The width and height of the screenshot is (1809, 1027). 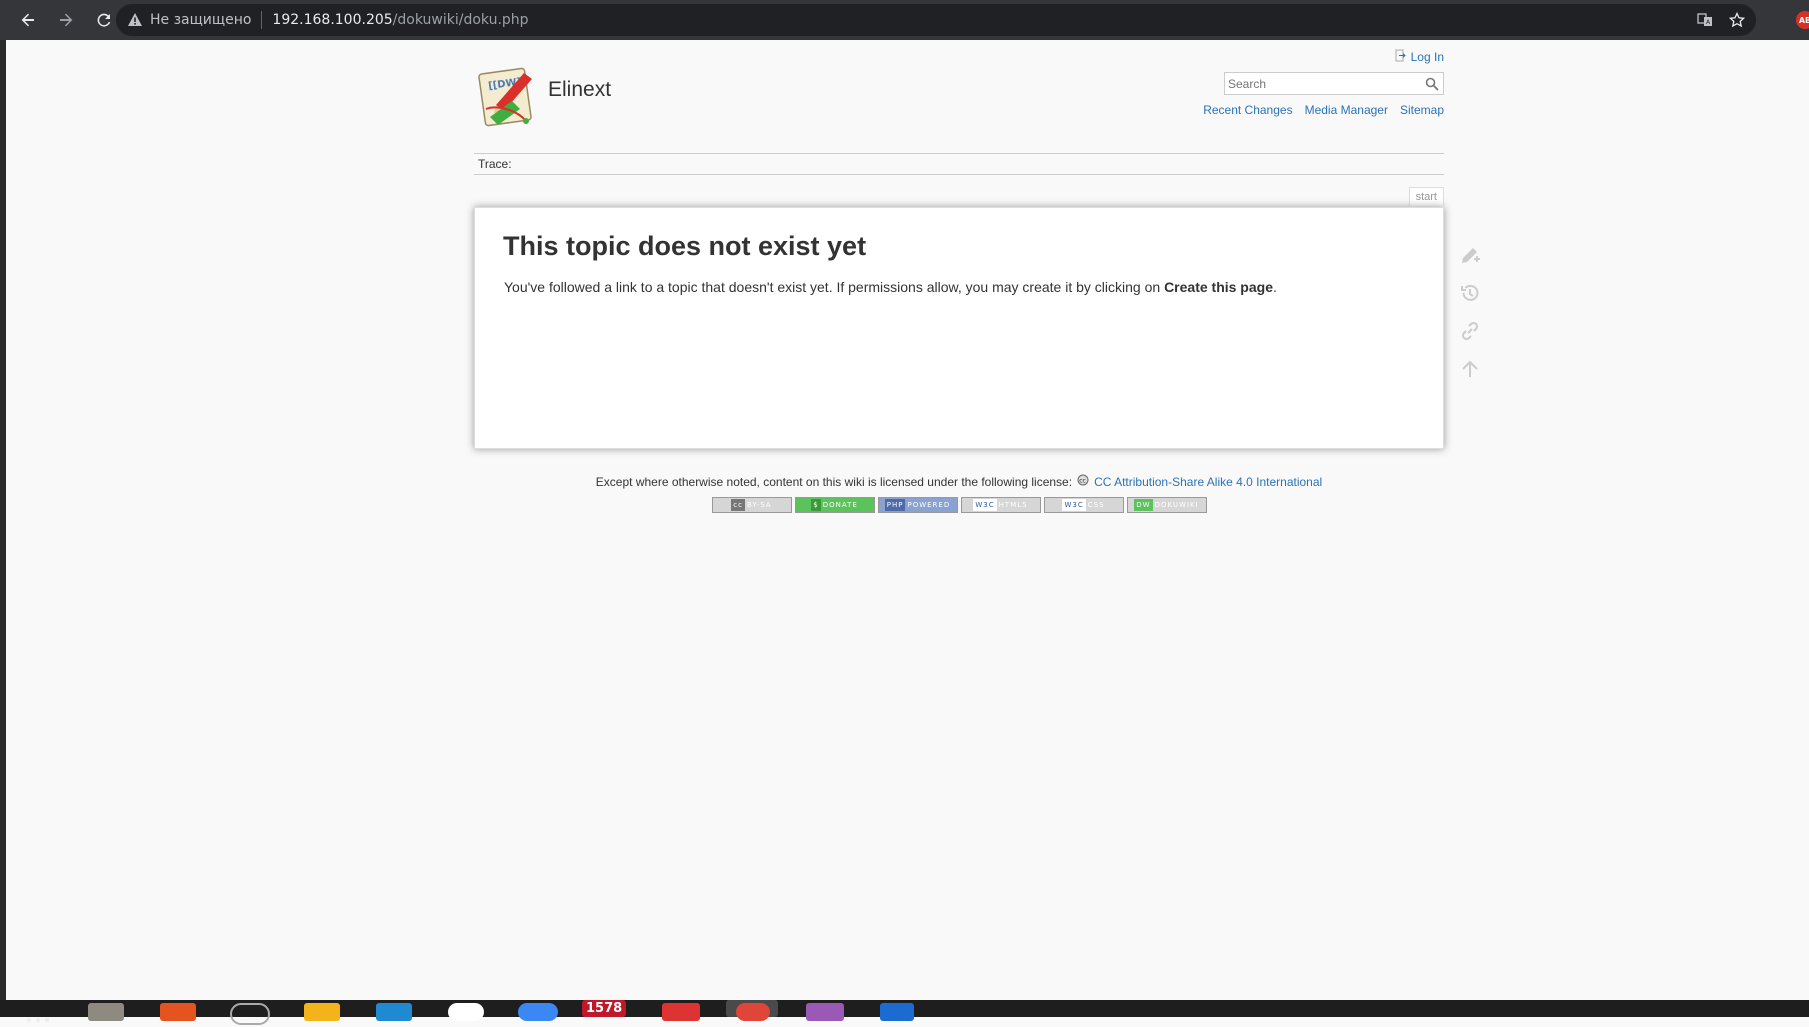 What do you see at coordinates (1470, 255) in the screenshot?
I see `create-page-icon` at bounding box center [1470, 255].